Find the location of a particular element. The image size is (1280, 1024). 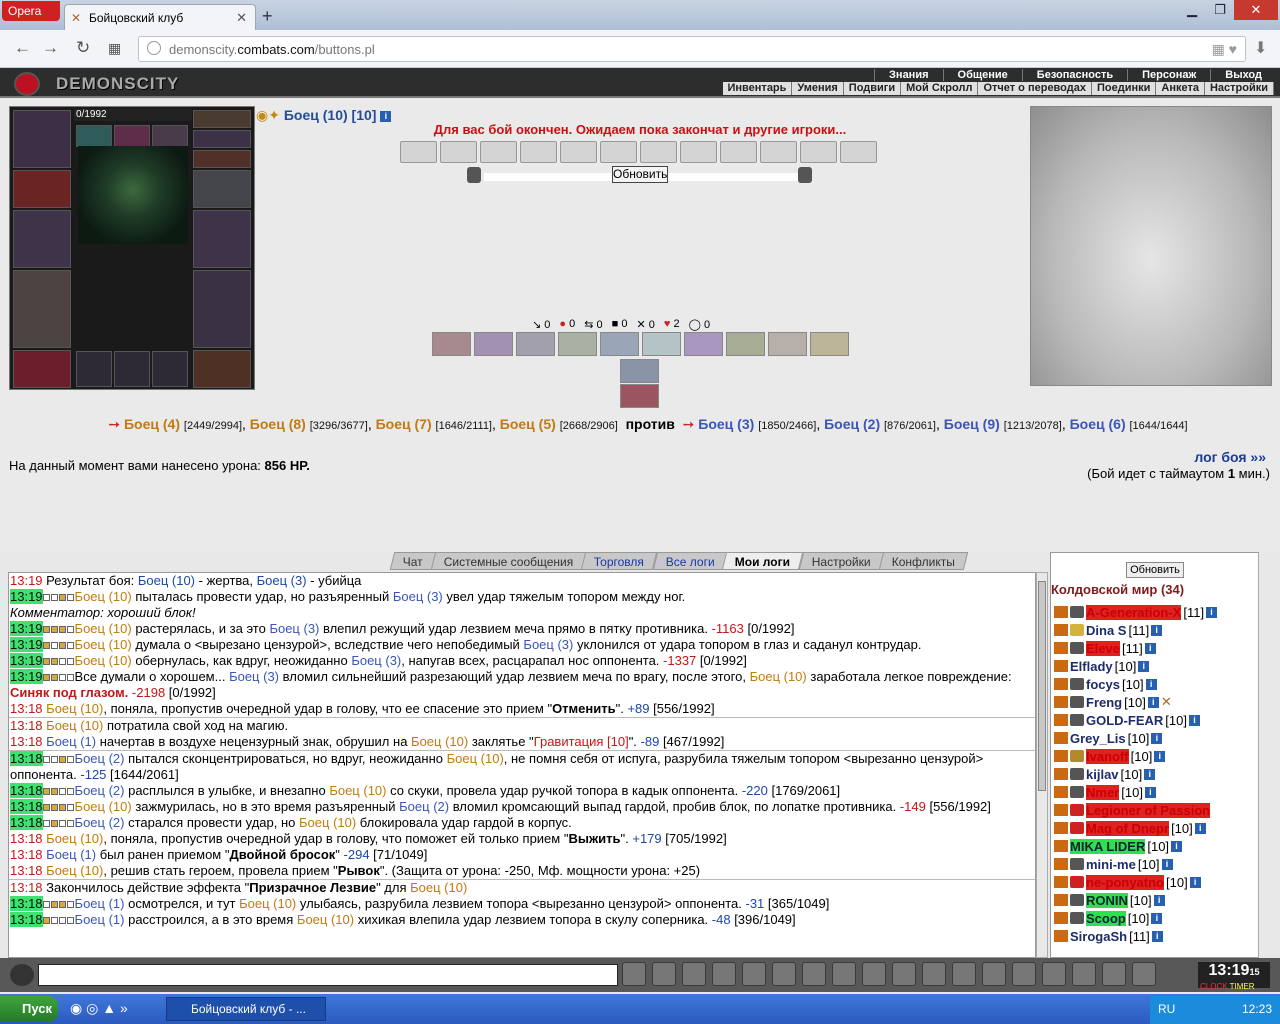

userlist-scrollbar is located at coordinates (1264, 755).